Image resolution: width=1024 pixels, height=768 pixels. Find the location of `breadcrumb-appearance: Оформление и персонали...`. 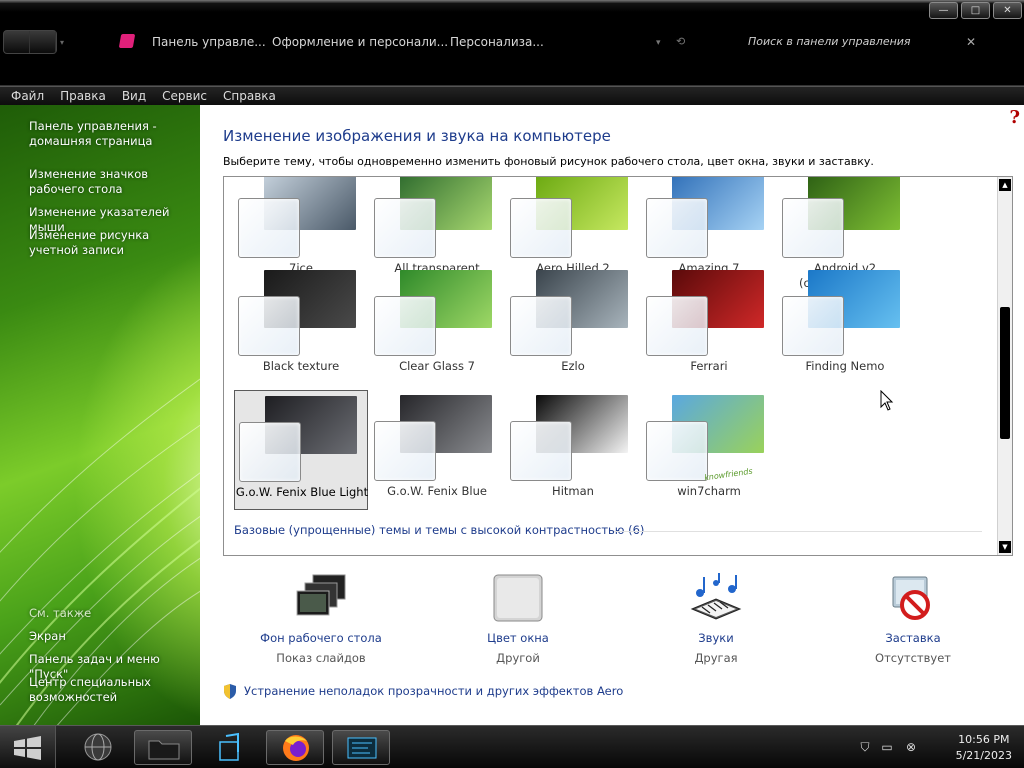

breadcrumb-appearance: Оформление и персонали... is located at coordinates (360, 42).